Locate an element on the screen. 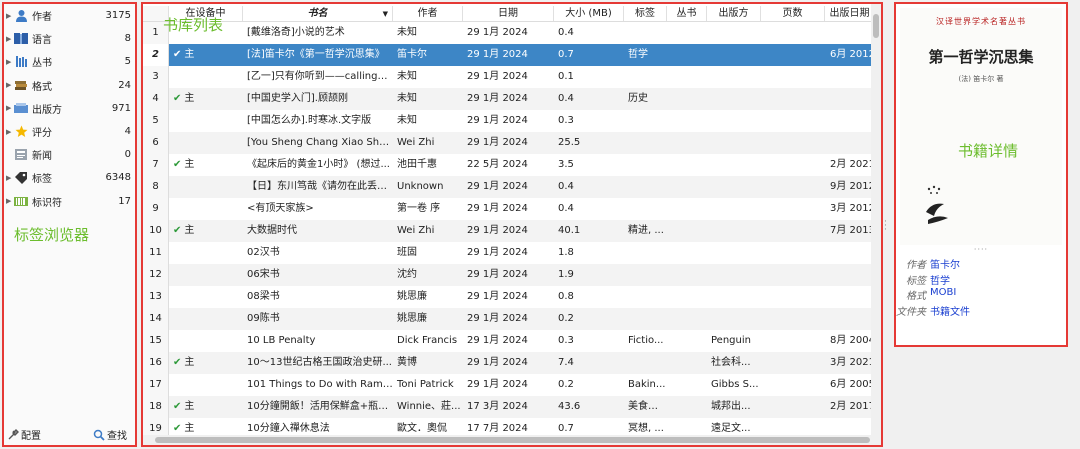 The width and height of the screenshot is (1080, 449). metadata-value-link: 哲学 is located at coordinates (940, 280).